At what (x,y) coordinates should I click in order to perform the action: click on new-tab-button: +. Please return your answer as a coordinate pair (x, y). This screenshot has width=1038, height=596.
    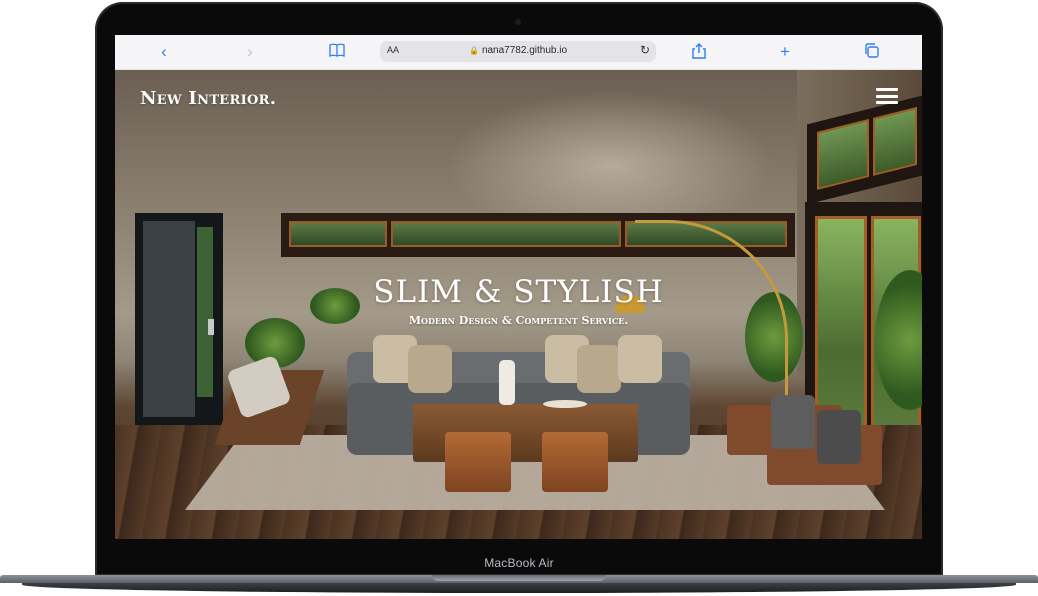
    Looking at the image, I should click on (785, 52).